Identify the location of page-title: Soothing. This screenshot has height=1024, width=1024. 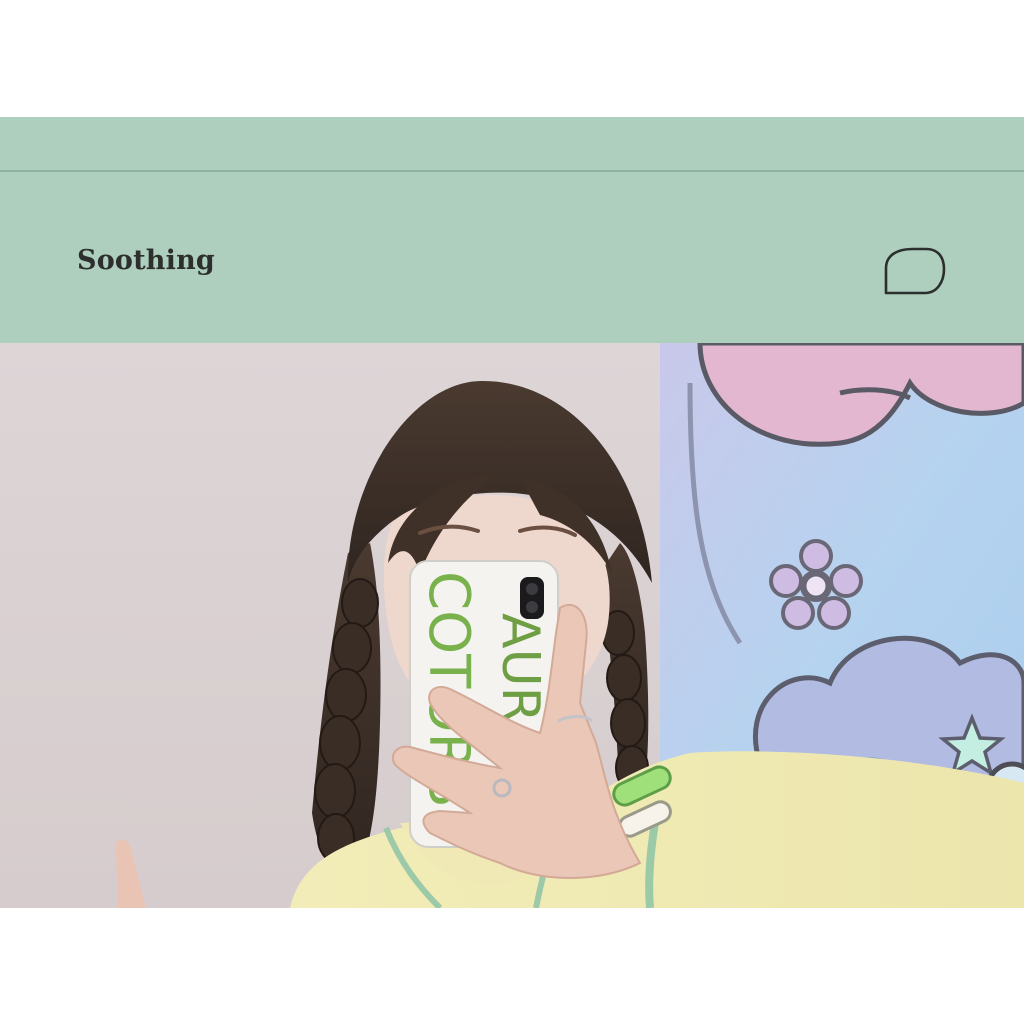
(146, 260).